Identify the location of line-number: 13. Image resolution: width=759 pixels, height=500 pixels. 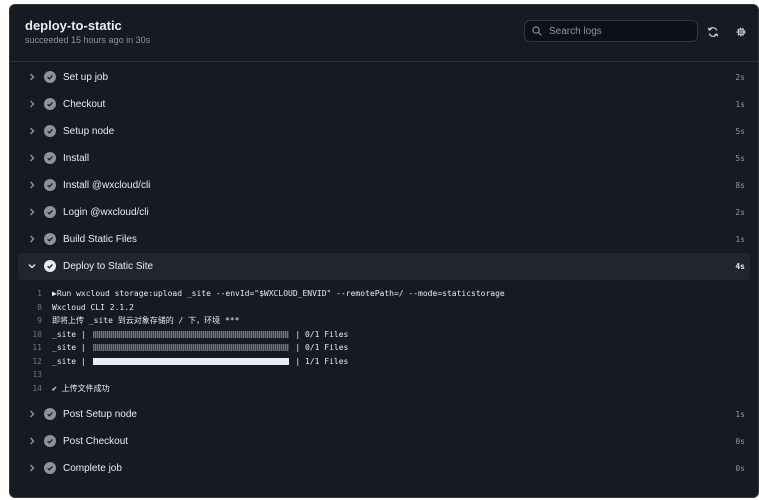
(37, 375).